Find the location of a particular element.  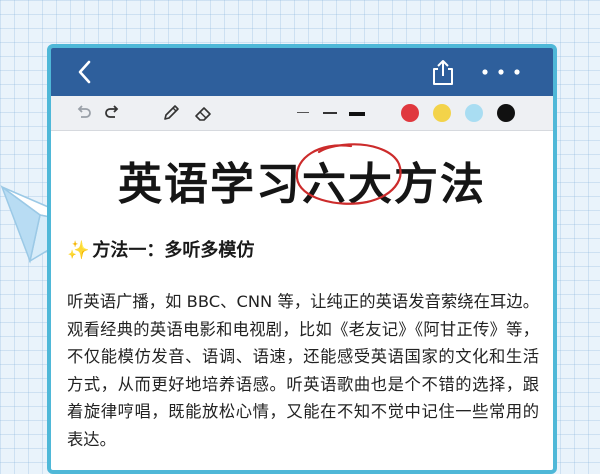

medium-line-option is located at coordinates (330, 113).